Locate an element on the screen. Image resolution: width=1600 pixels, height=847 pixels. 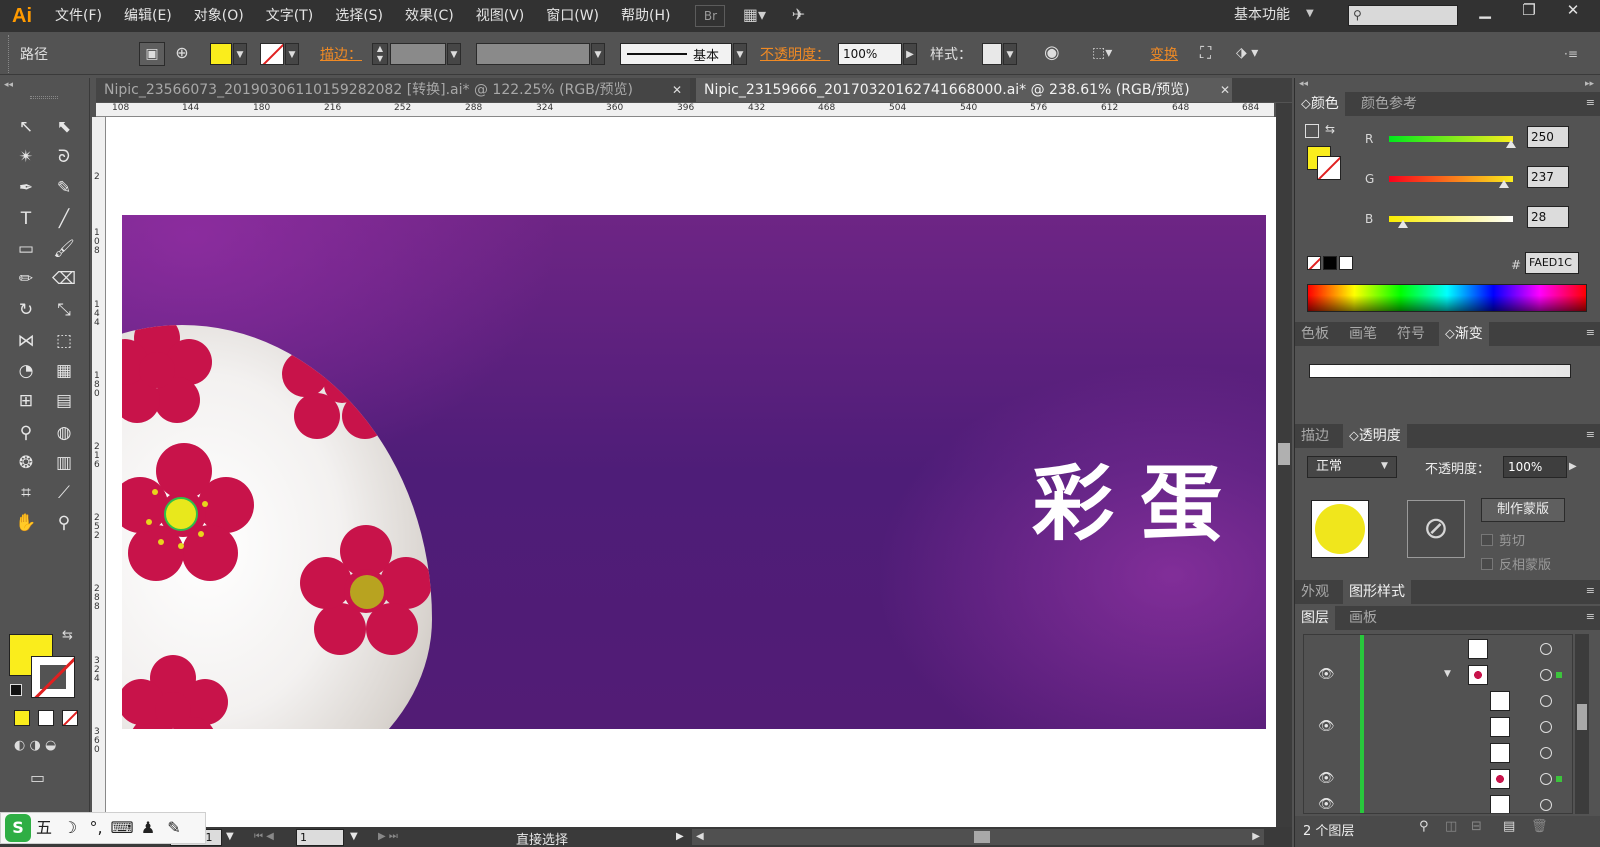
stroke-weight-dropdown-icon: ▼ is located at coordinates (454, 54).